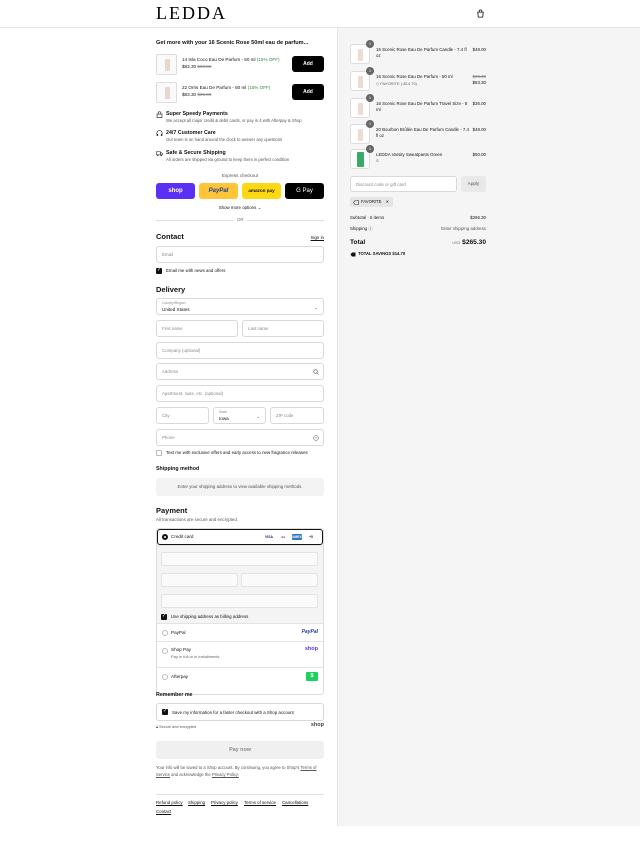 Image resolution: width=640 pixels, height=853 pixels. I want to click on header: LEDDA, so click(320, 14).